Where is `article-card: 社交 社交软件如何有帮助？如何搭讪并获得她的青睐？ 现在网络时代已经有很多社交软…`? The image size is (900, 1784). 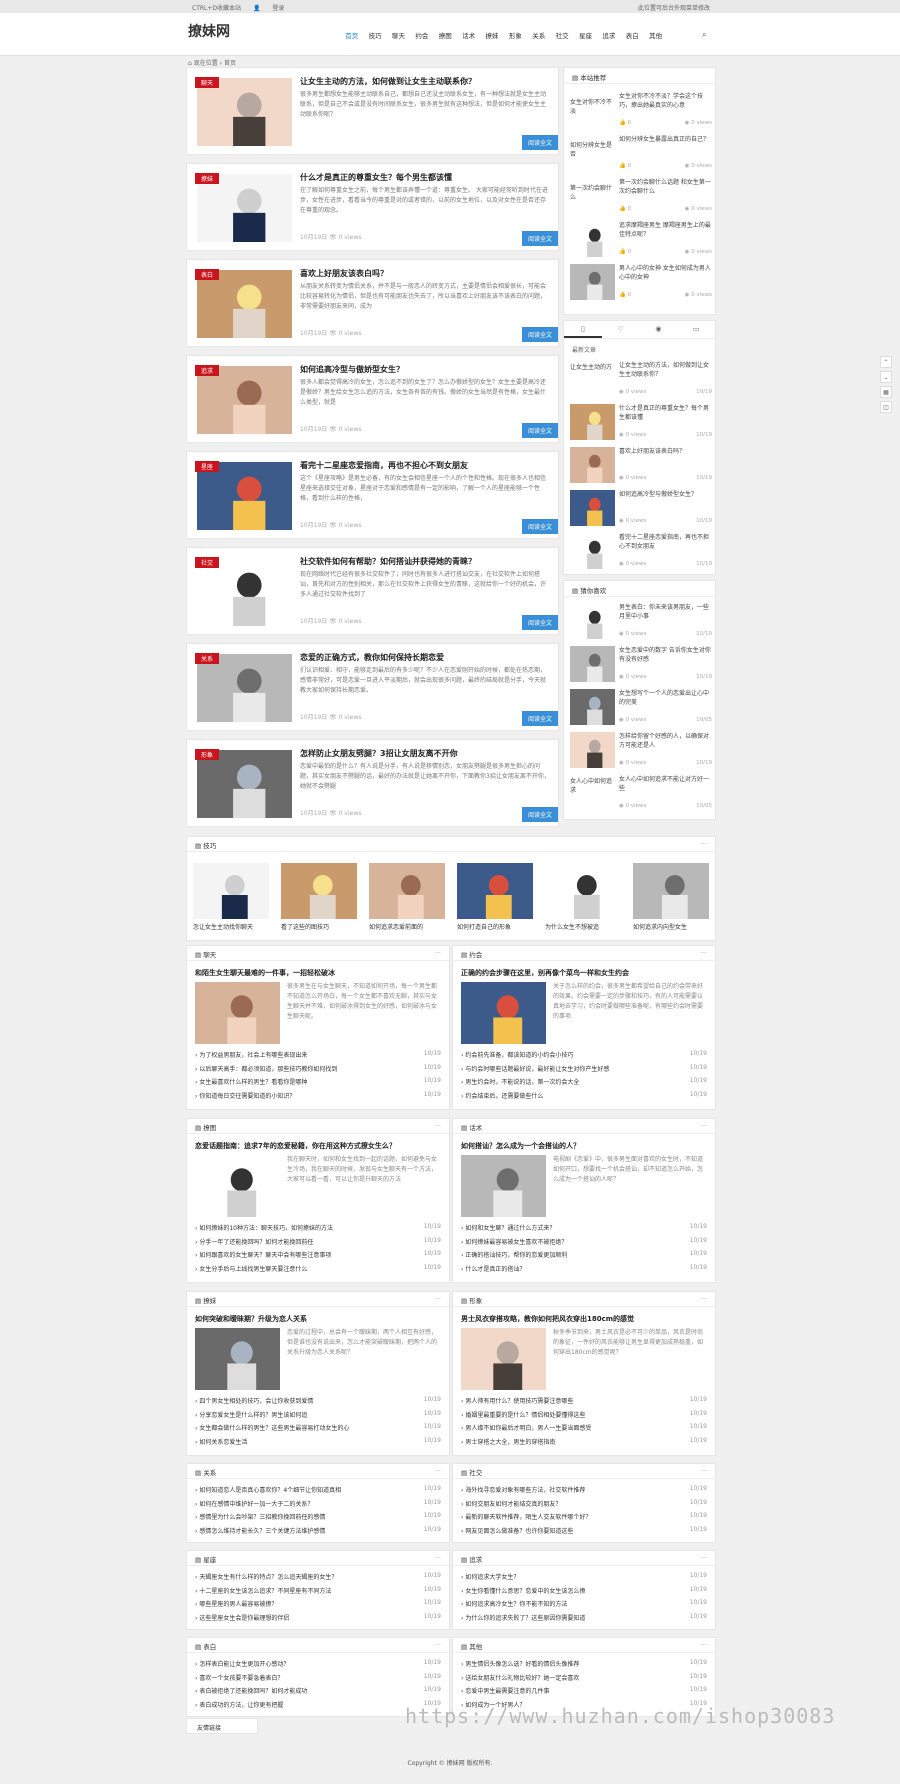 article-card: 社交 社交软件如何有帮助？如何搭讪并获得她的青睐？ 现在网络时代已经有很多社交软… is located at coordinates (372, 591).